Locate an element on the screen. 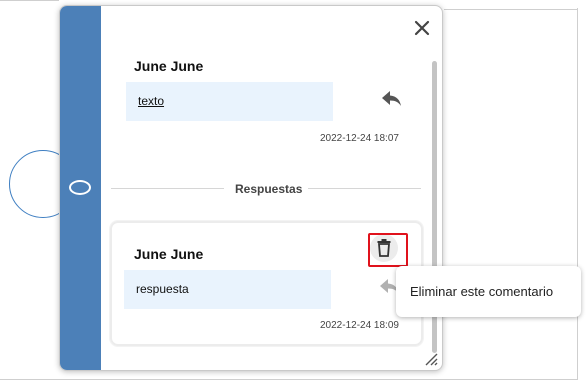  comment-sidebar is located at coordinates (80, 188).